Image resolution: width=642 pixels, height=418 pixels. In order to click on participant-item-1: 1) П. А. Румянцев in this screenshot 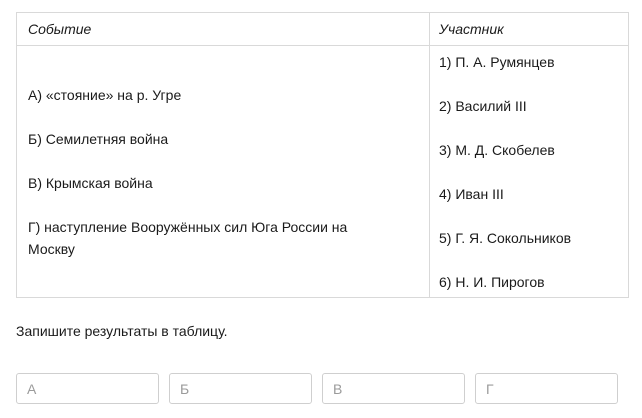, I will do `click(497, 62)`.